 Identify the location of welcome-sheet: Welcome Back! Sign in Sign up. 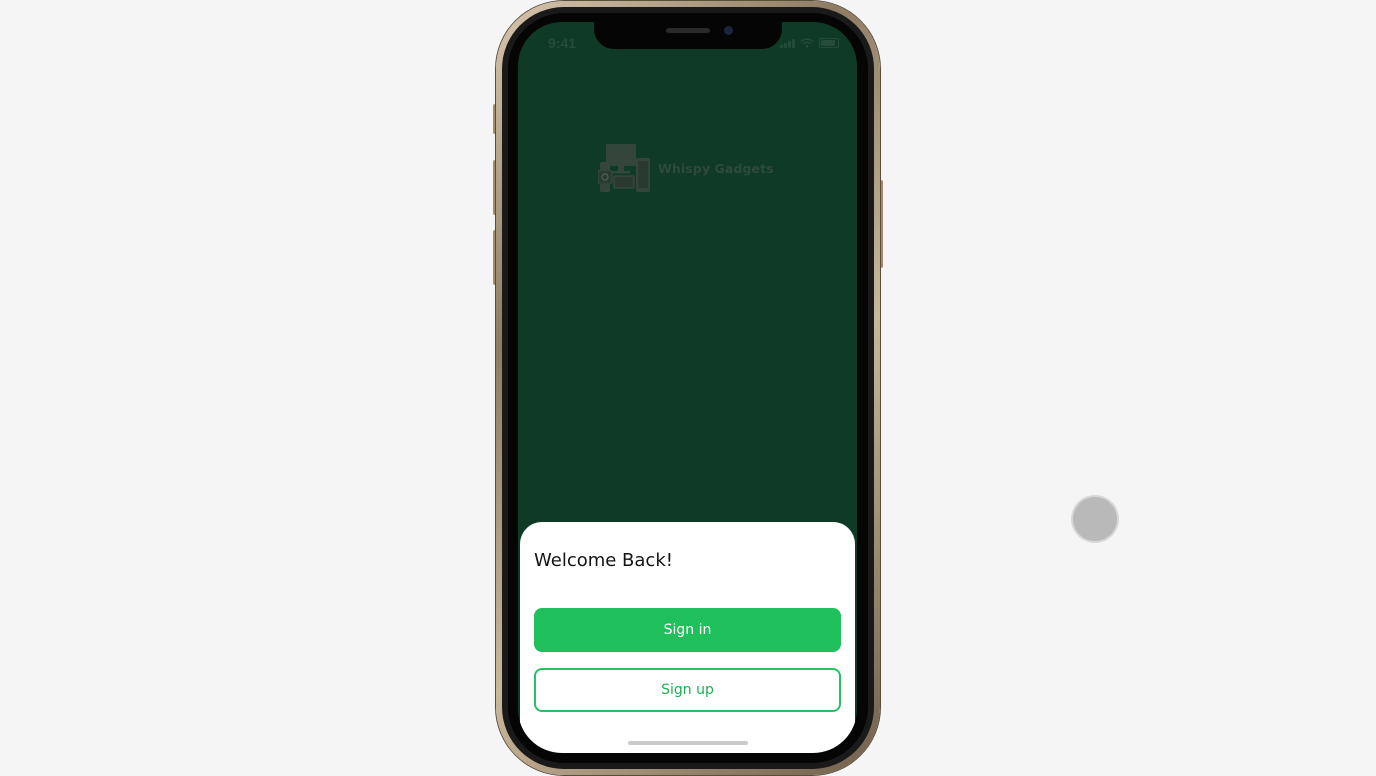
(687, 637).